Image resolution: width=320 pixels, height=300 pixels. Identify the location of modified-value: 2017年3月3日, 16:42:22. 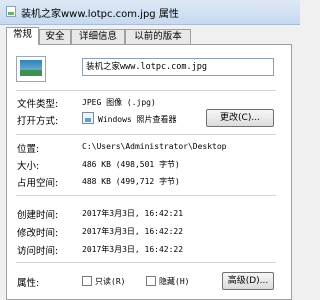
(133, 231).